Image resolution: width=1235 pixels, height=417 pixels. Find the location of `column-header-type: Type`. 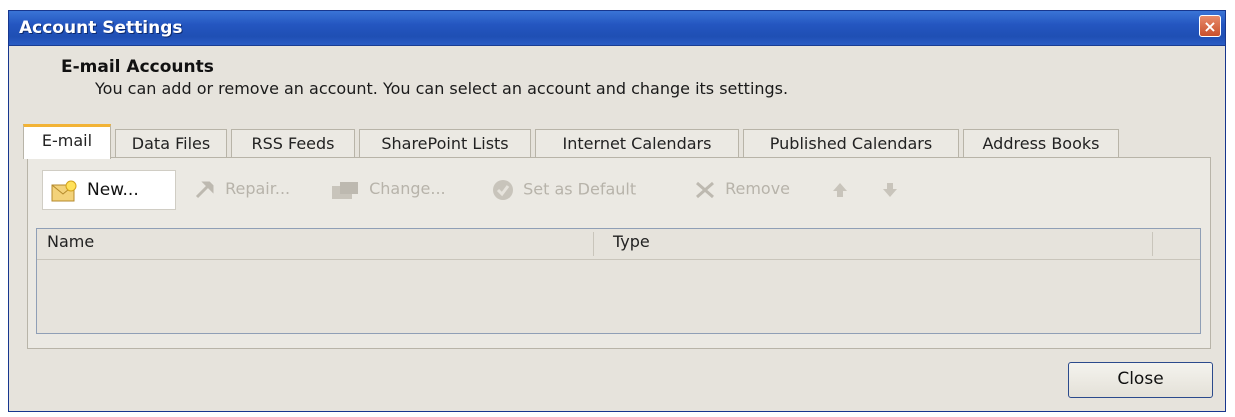

column-header-type: Type is located at coordinates (873, 244).